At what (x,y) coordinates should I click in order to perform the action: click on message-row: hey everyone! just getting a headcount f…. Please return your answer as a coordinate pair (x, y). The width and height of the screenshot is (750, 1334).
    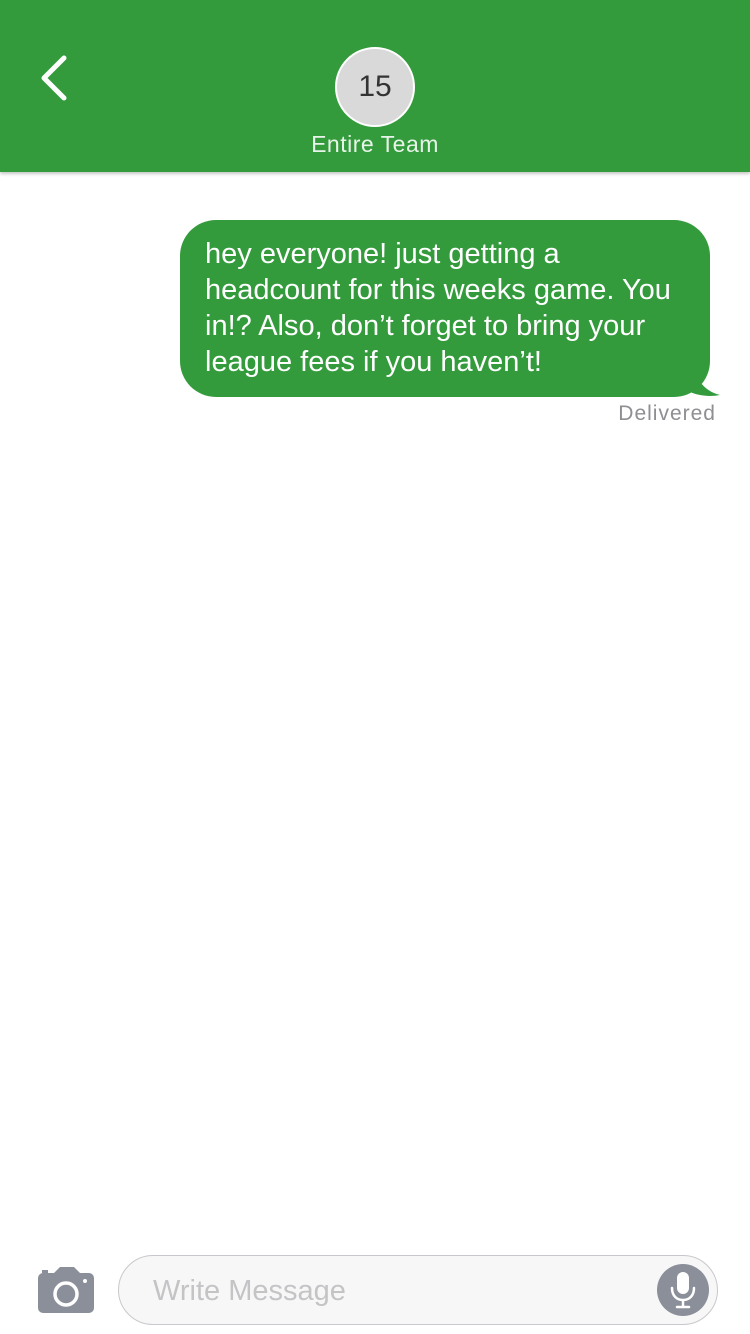
    Looking at the image, I should click on (450, 308).